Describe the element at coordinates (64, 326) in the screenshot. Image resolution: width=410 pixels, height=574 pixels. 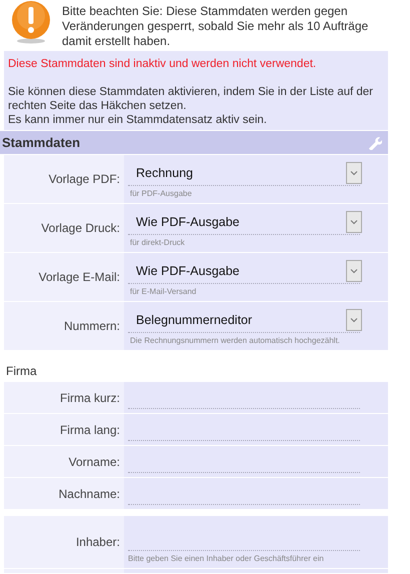
I see `field-label: Nummern:` at that location.